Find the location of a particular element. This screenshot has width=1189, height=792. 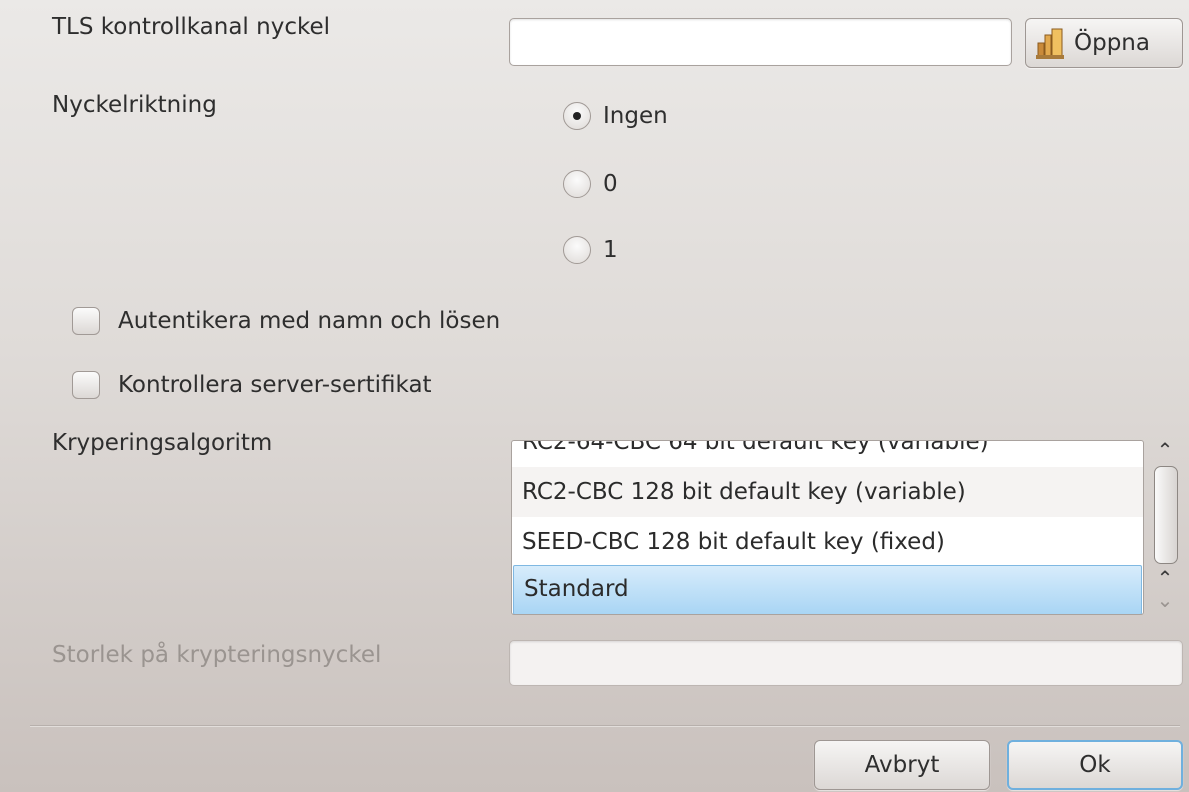

radio-option-1: 1 is located at coordinates (590, 250).